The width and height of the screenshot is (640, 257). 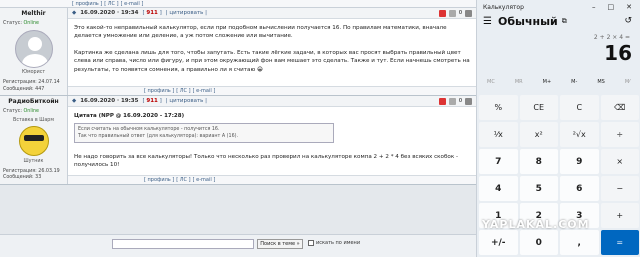 What do you see at coordinates (109, 13) in the screenshot?
I see `post-date: 16.09.2020 · 19:34` at bounding box center [109, 13].